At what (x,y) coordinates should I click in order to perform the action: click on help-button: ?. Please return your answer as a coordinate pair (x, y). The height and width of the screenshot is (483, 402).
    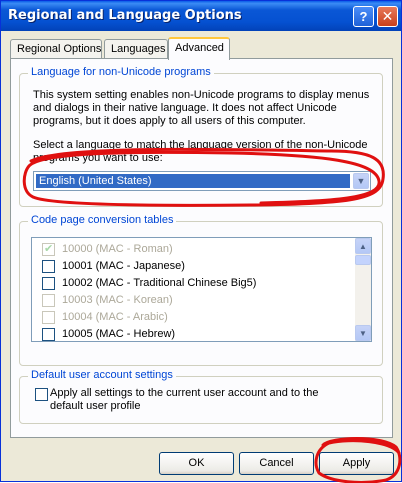
    Looking at the image, I should click on (363, 16).